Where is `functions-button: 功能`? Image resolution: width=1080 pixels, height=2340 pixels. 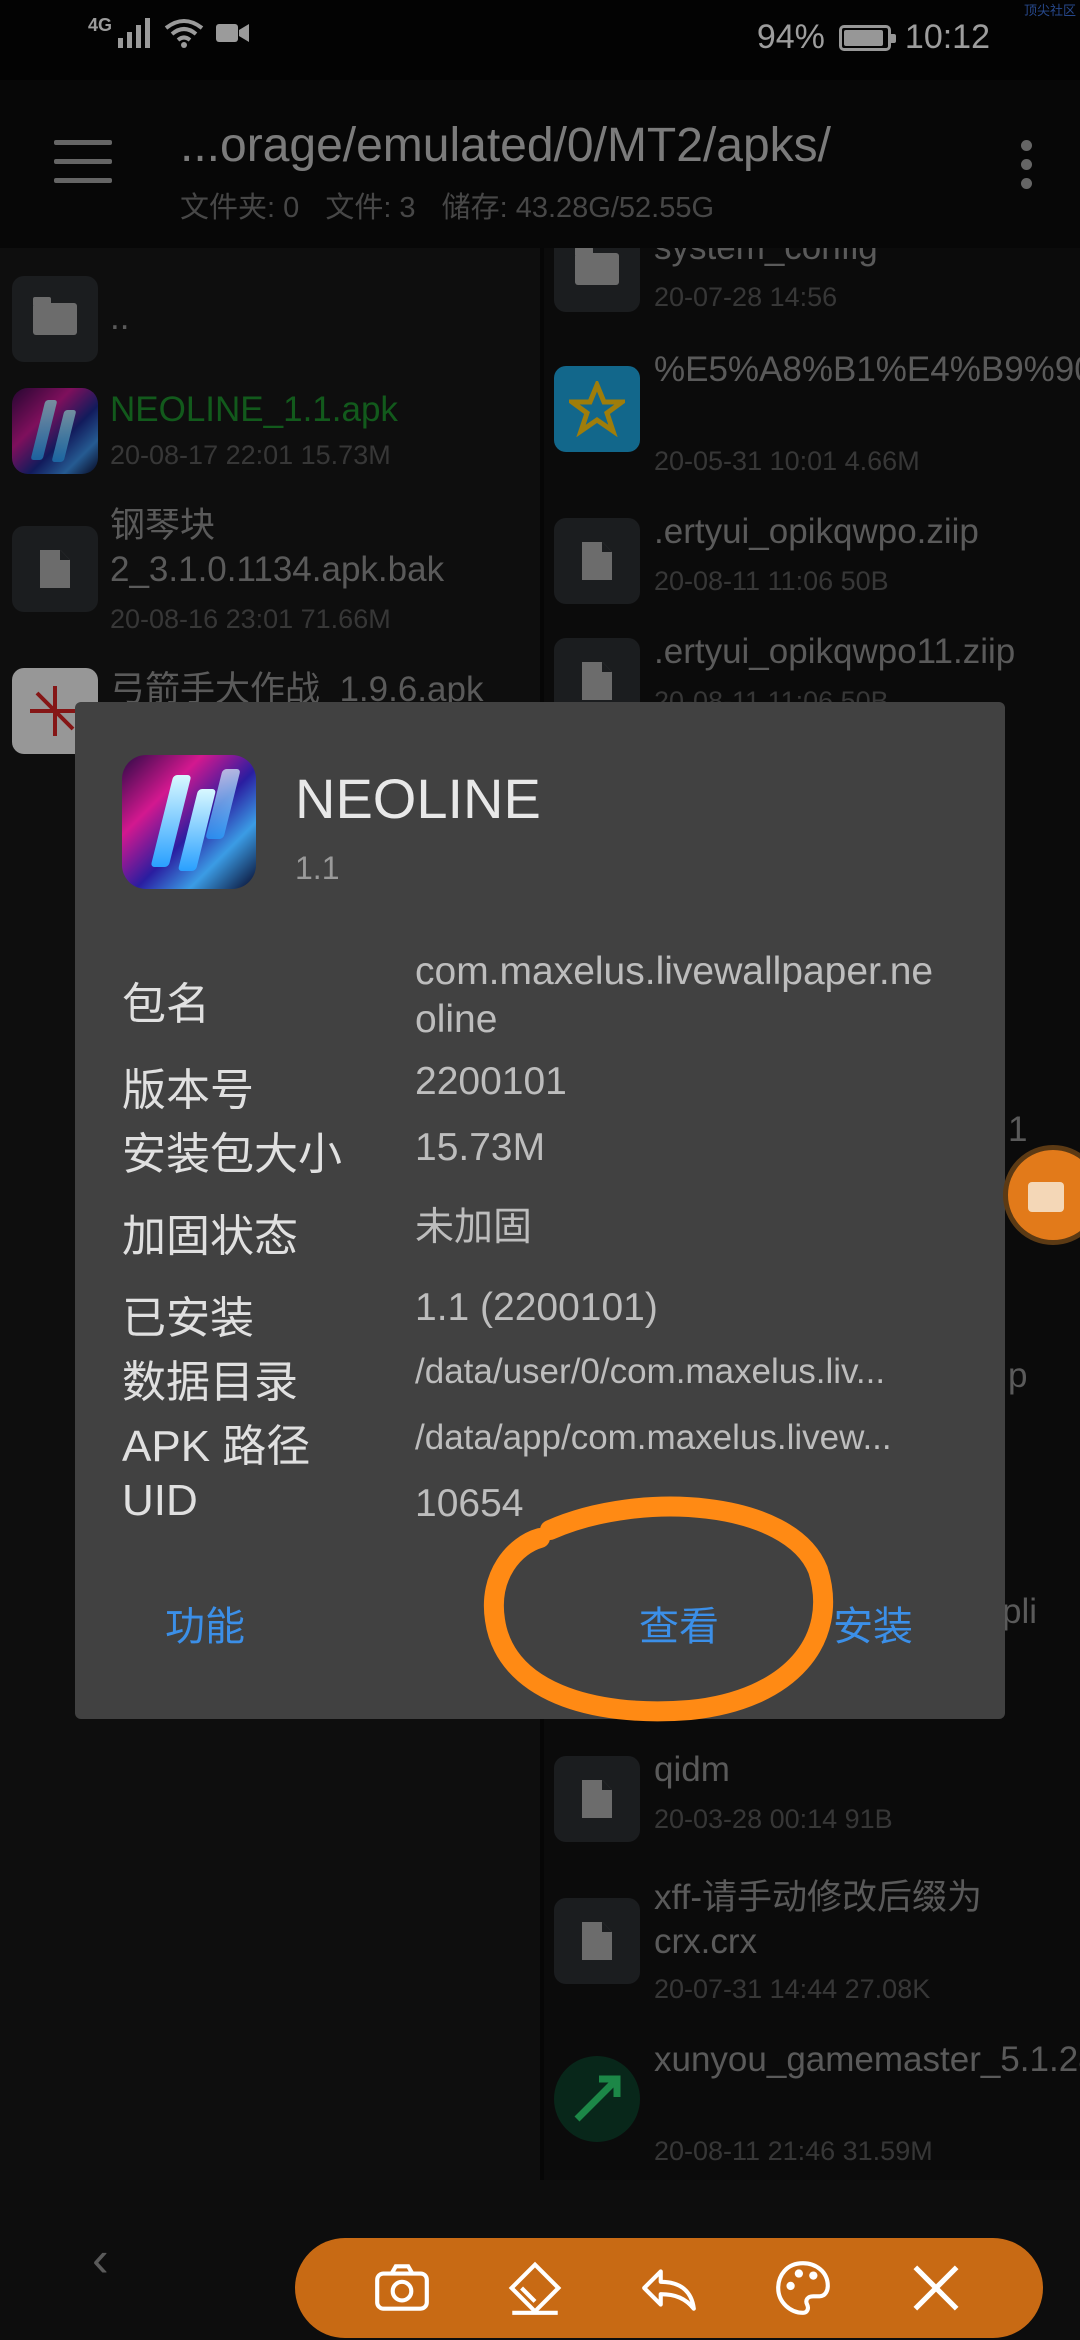 functions-button: 功能 is located at coordinates (205, 1623).